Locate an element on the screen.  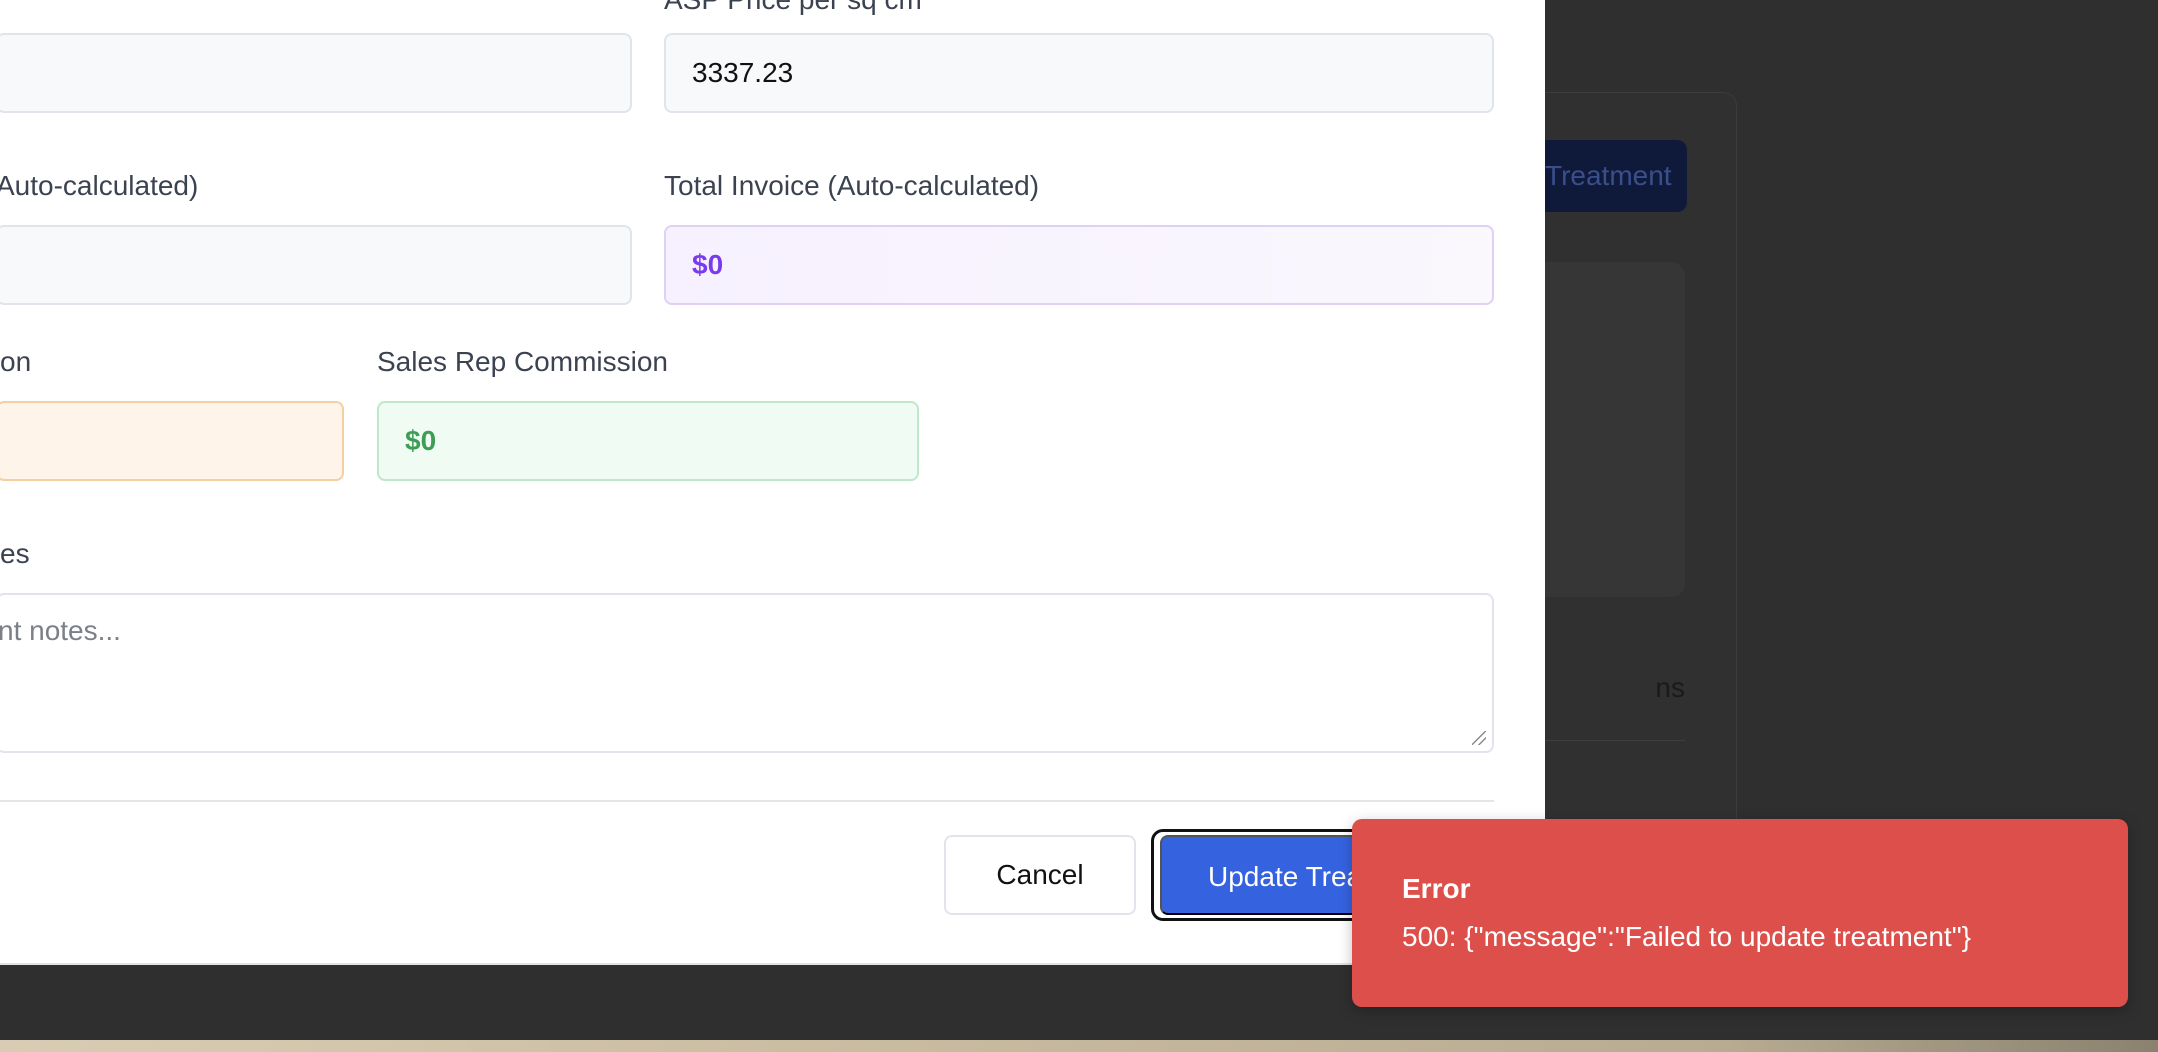
background-add-treatment-button: Treatment is located at coordinates (1616, 176).